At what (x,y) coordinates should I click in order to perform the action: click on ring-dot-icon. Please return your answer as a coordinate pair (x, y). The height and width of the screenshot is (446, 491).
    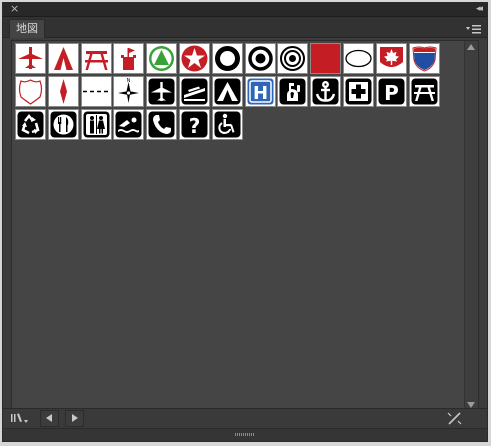
    Looking at the image, I should click on (260, 58).